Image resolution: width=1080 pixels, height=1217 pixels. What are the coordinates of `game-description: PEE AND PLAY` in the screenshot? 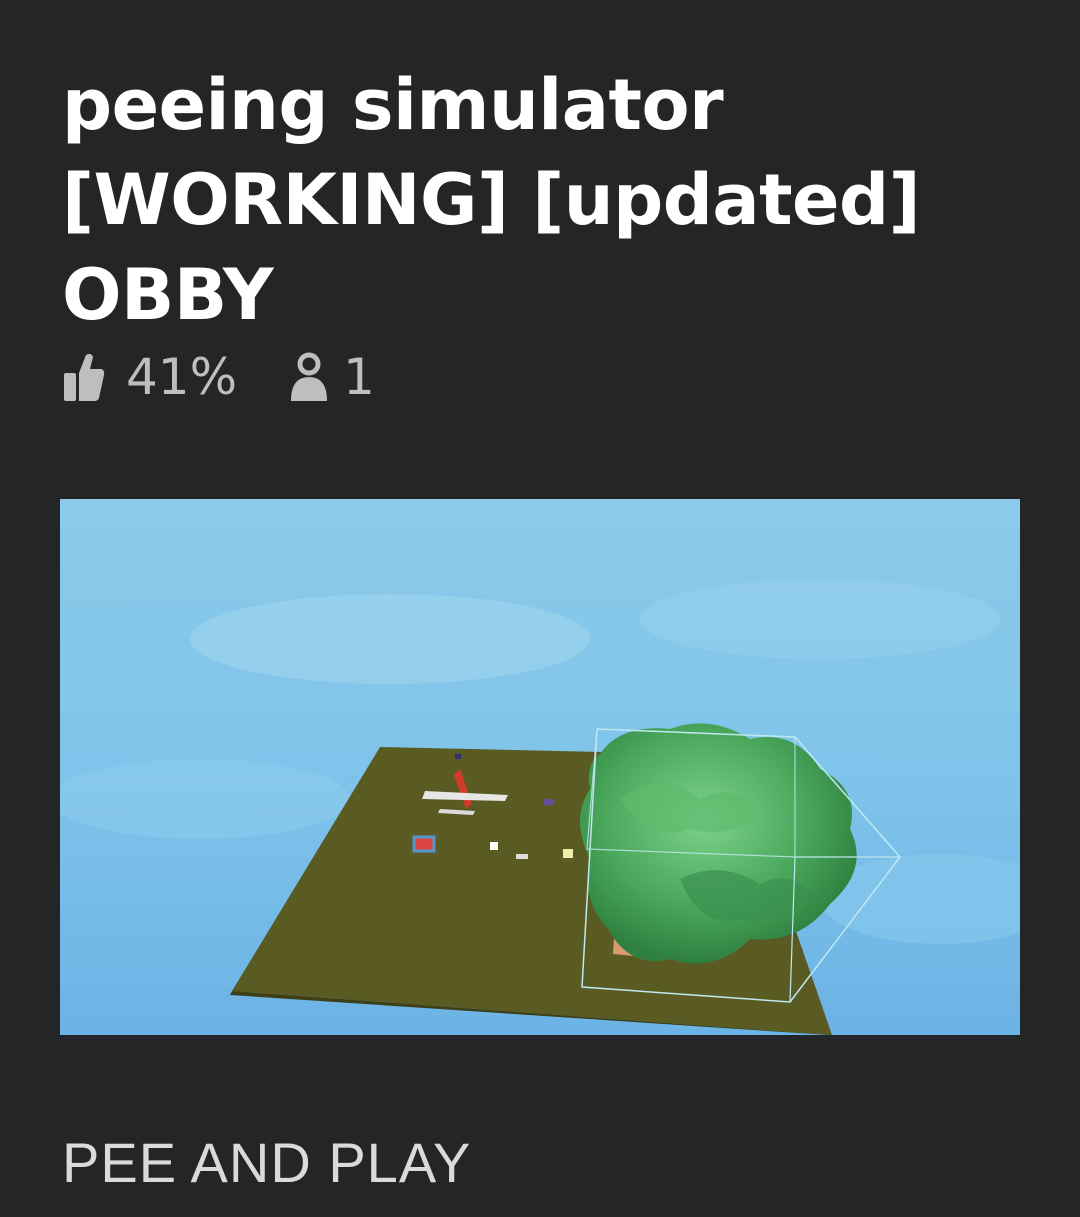 It's located at (267, 1162).